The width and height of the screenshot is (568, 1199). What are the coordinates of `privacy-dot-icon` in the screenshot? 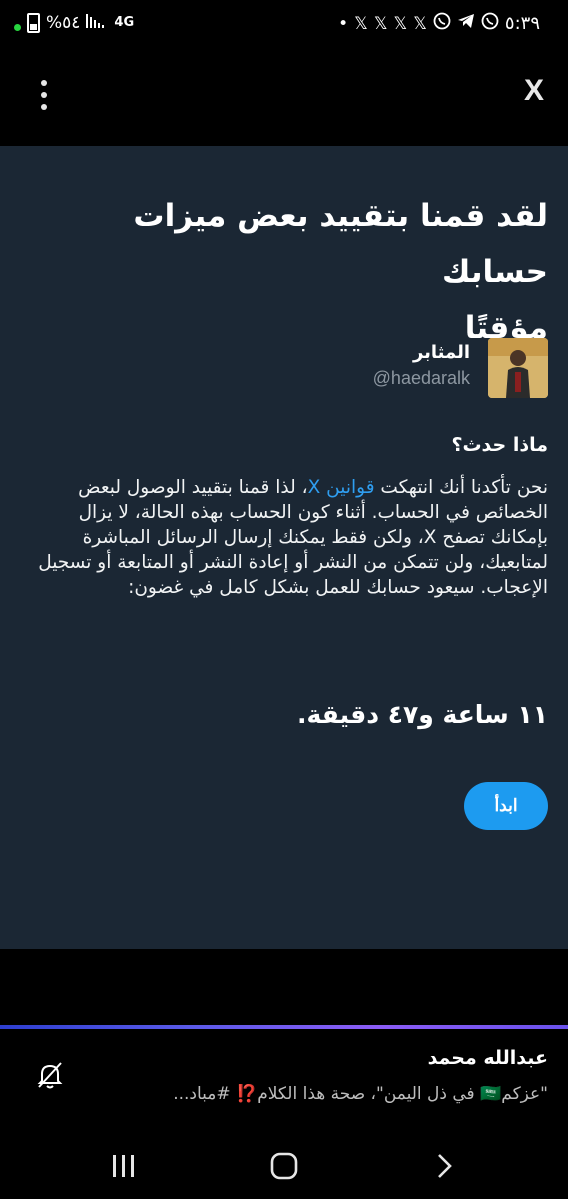 It's located at (17, 27).